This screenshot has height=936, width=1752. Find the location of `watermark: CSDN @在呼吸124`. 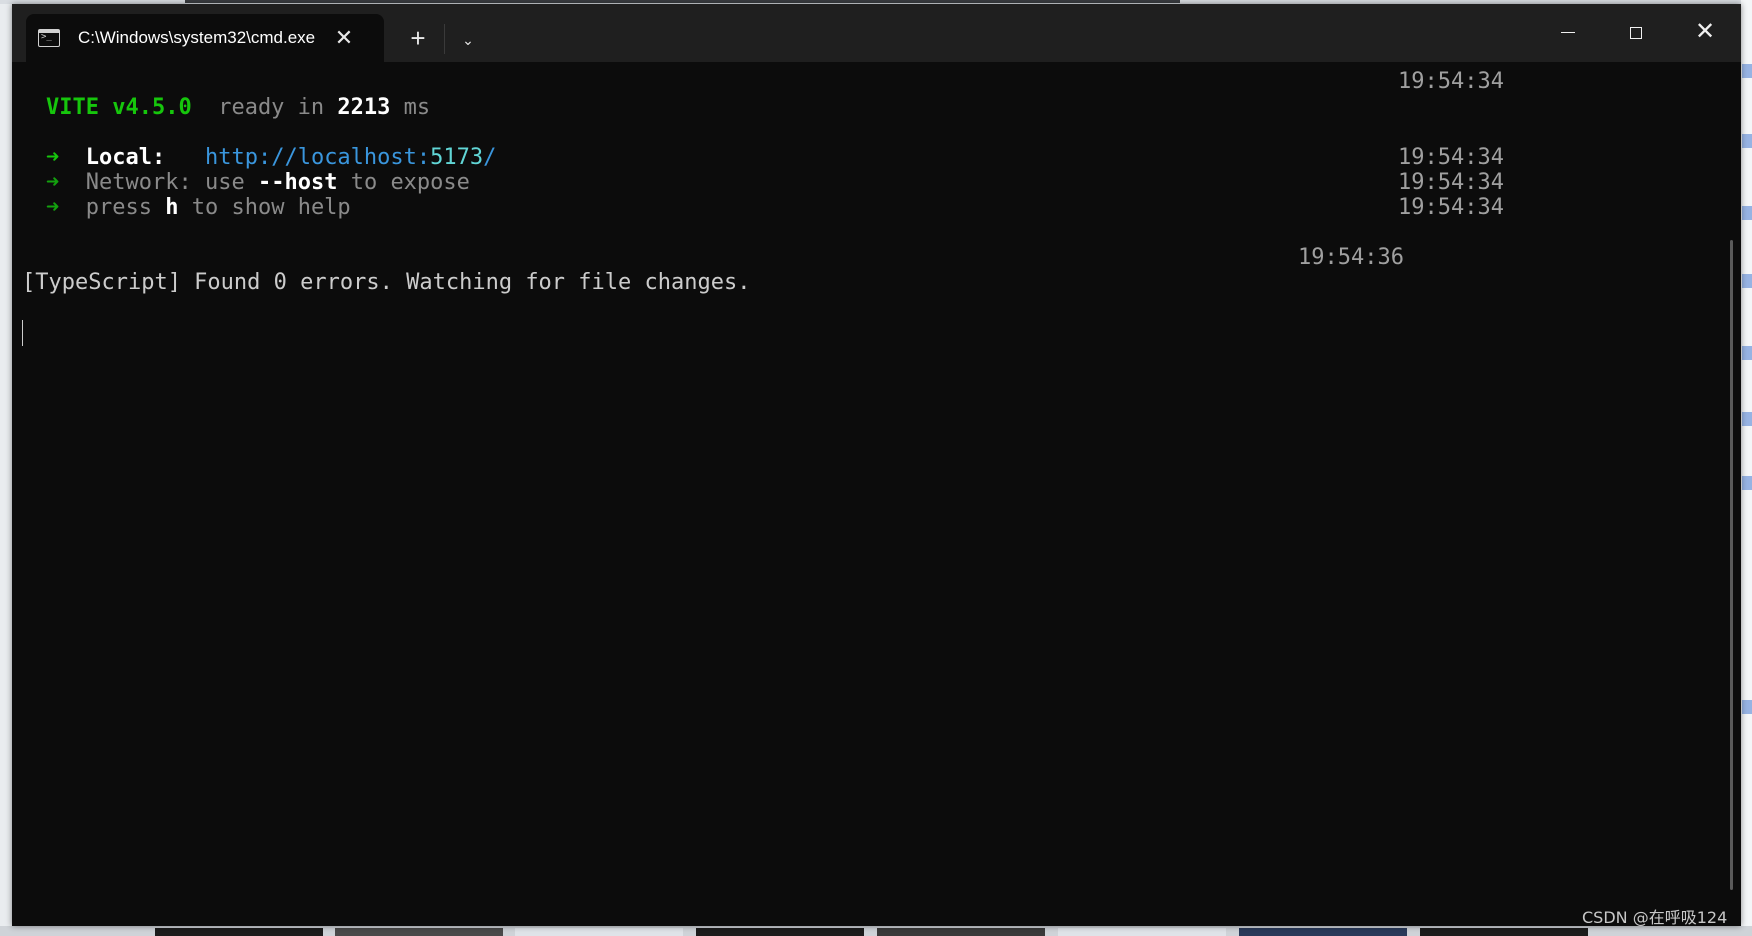

watermark: CSDN @在呼吸124 is located at coordinates (1655, 917).